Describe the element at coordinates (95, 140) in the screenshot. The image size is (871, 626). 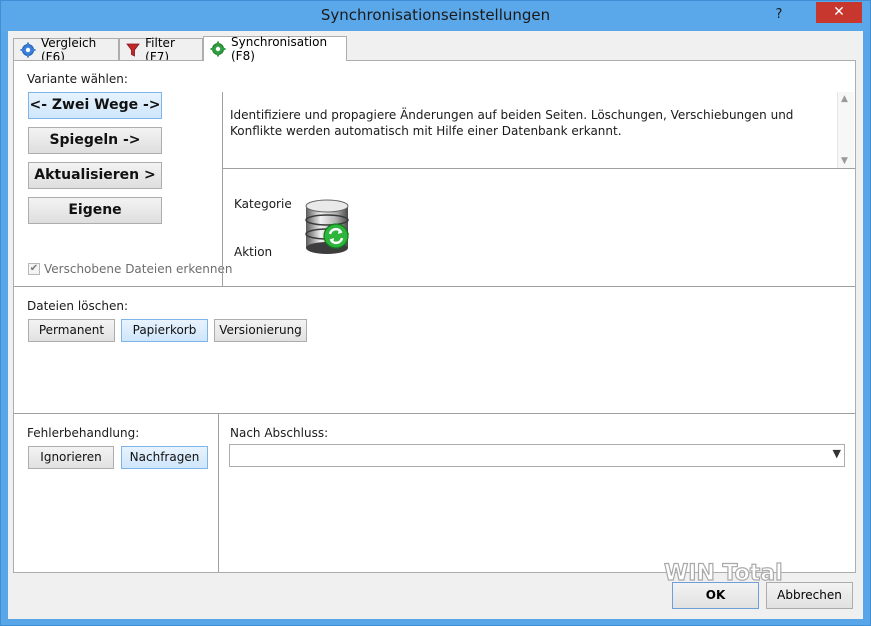
I see `variant-mirror-button: Spiegeln ->` at that location.